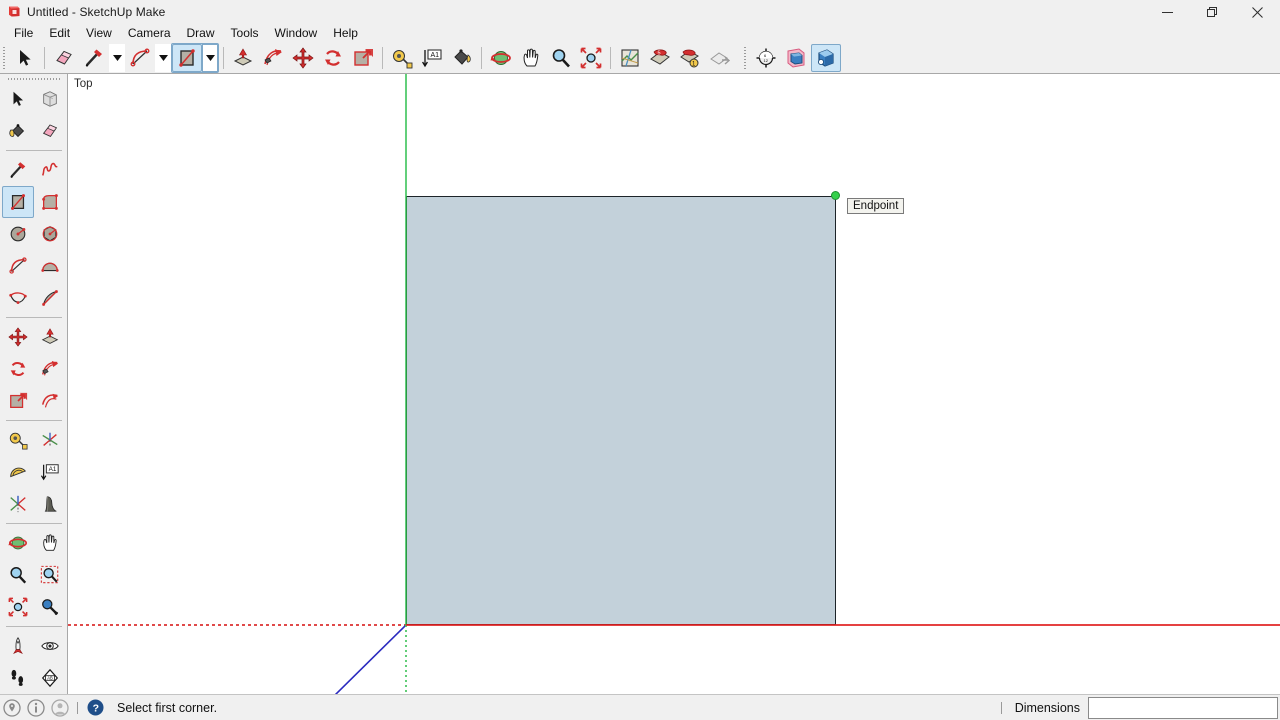 The height and width of the screenshot is (720, 1280). What do you see at coordinates (333, 58) in the screenshot?
I see `toolbar-rotate-tool` at bounding box center [333, 58].